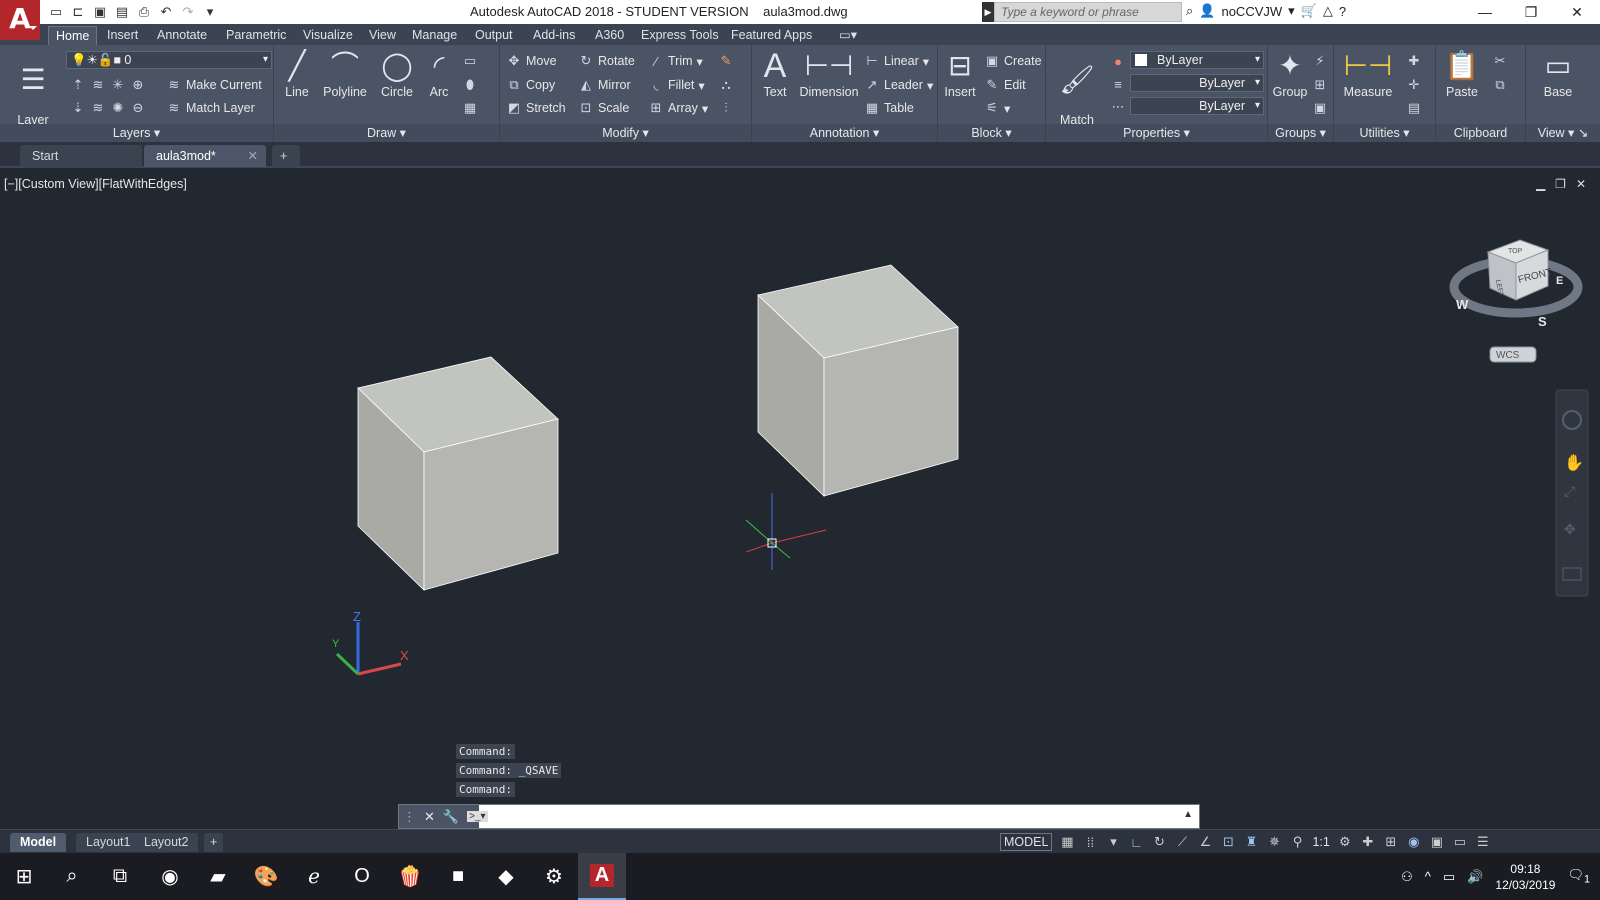  I want to click on application-menu-button: A, so click(20, 20).